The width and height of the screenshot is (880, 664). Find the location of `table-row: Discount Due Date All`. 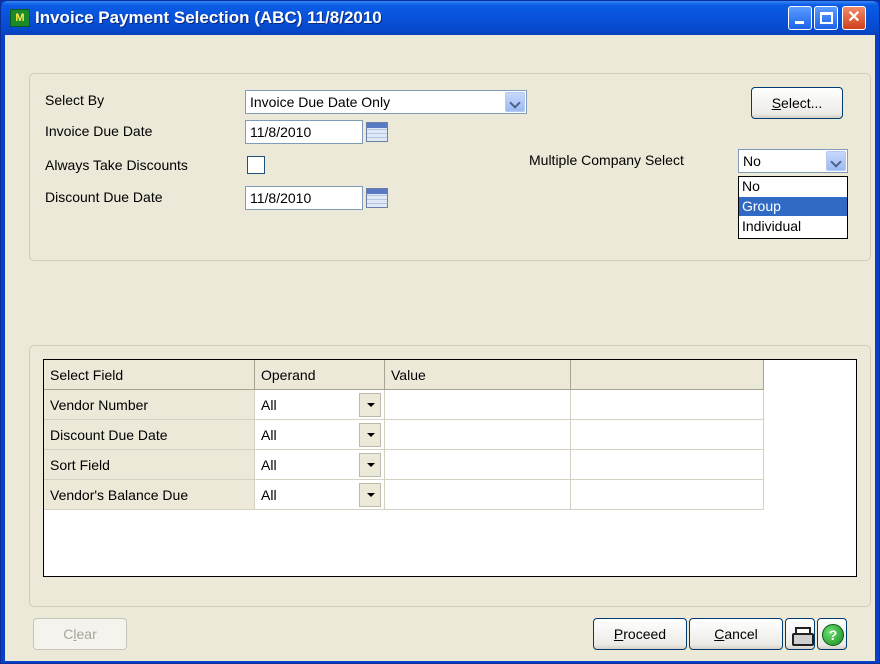

table-row: Discount Due Date All is located at coordinates (404, 435).